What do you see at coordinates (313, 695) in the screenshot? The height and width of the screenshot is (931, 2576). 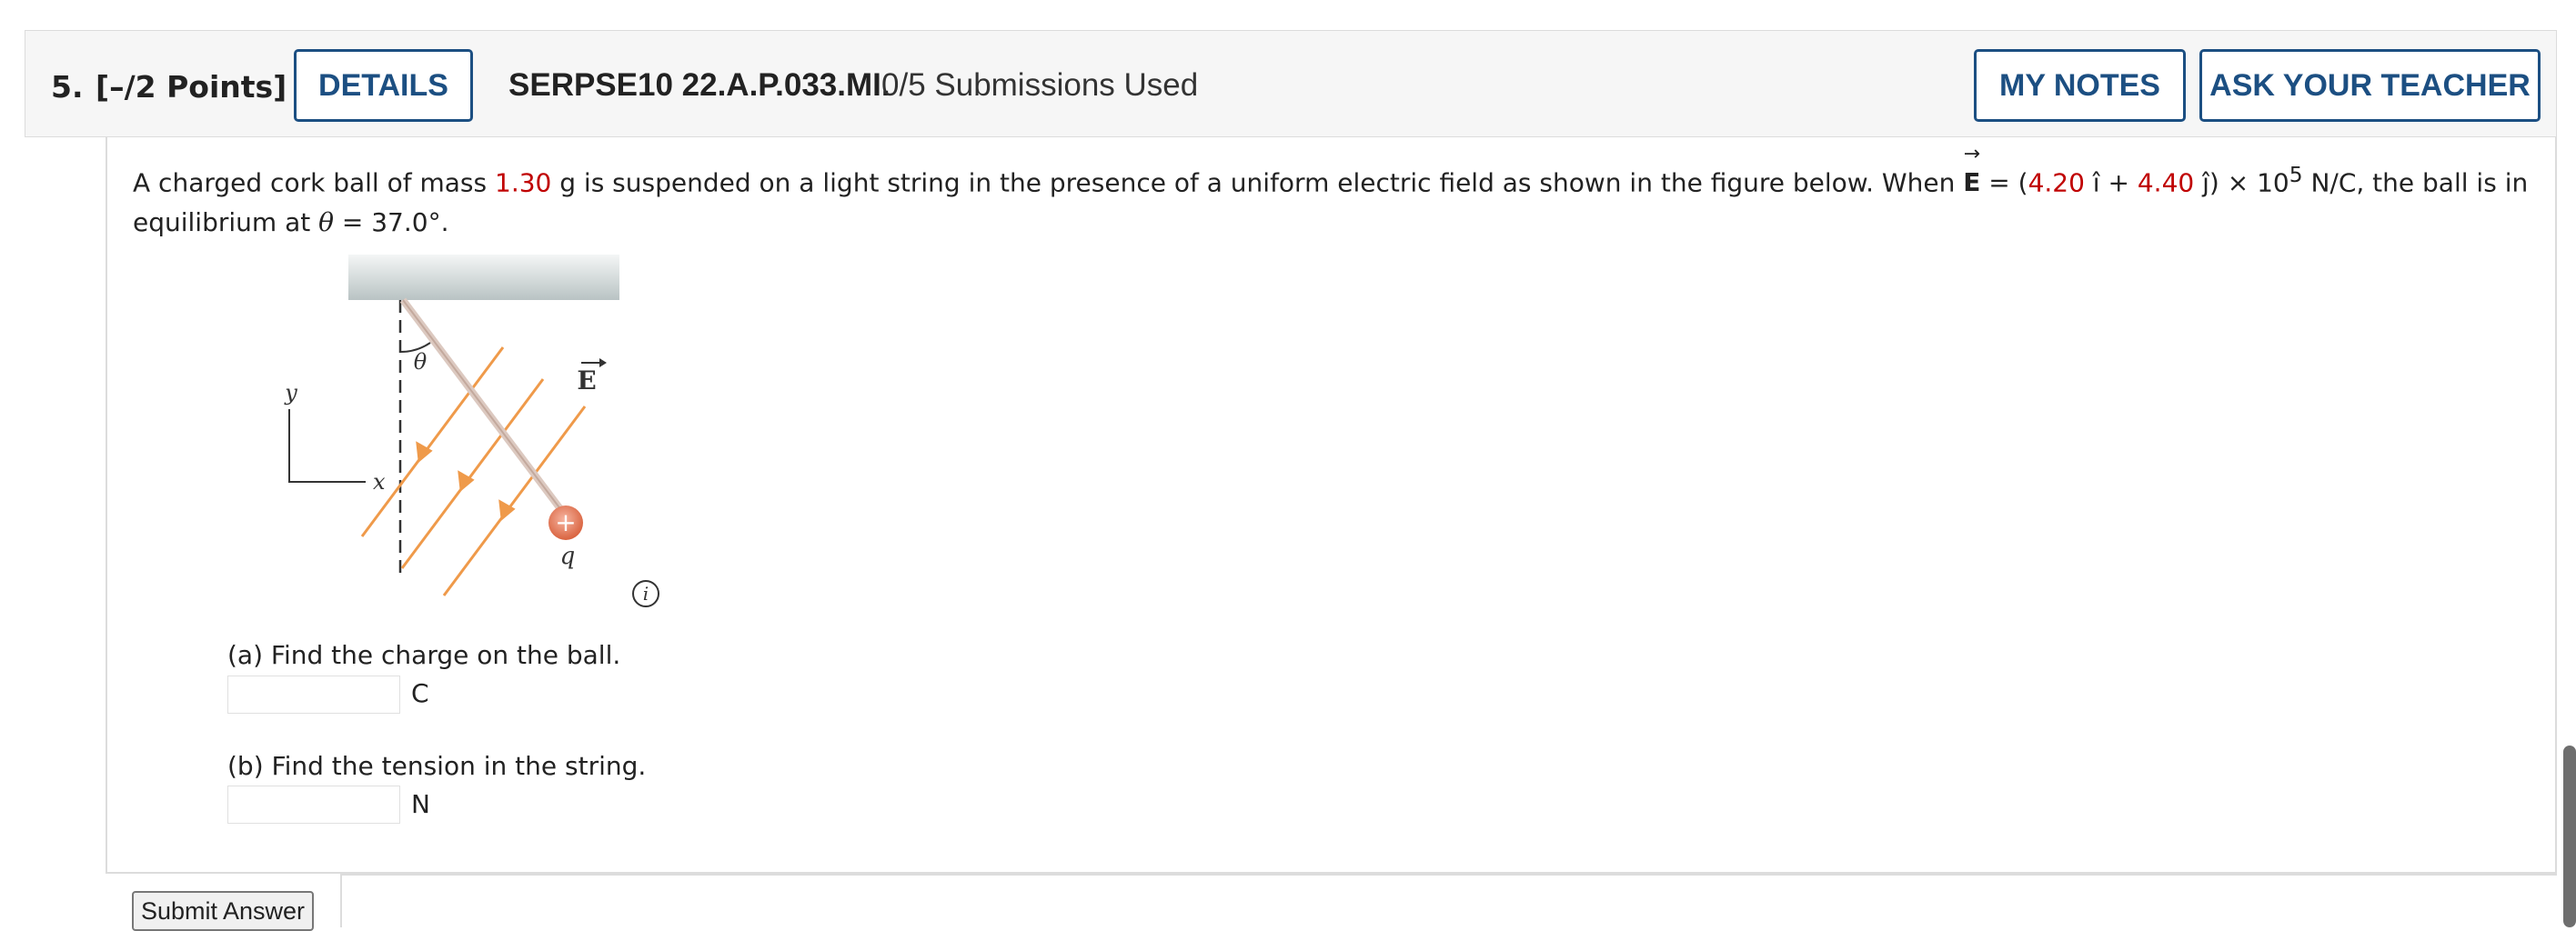 I see `charge-answer-input` at bounding box center [313, 695].